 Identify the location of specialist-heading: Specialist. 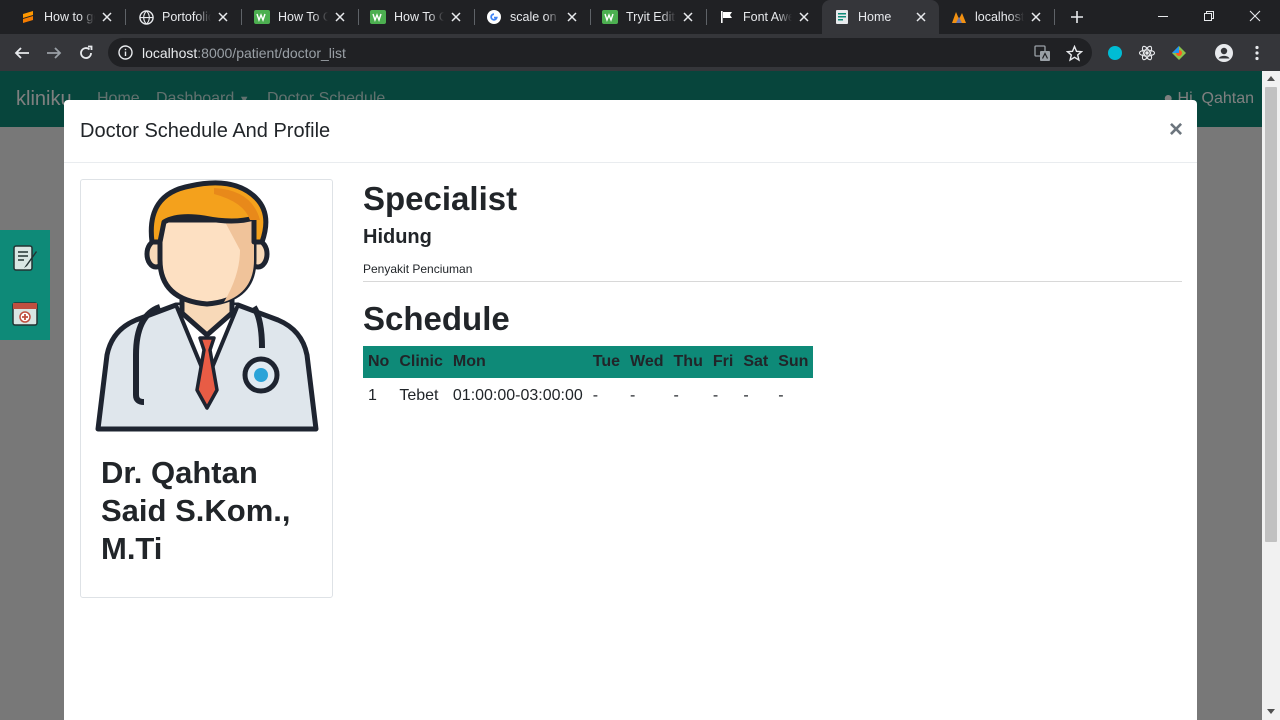
(440, 198).